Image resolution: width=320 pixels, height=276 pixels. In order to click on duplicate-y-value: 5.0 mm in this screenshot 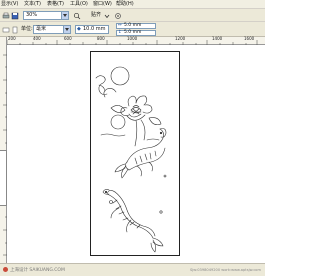, I will do `click(133, 32)`.